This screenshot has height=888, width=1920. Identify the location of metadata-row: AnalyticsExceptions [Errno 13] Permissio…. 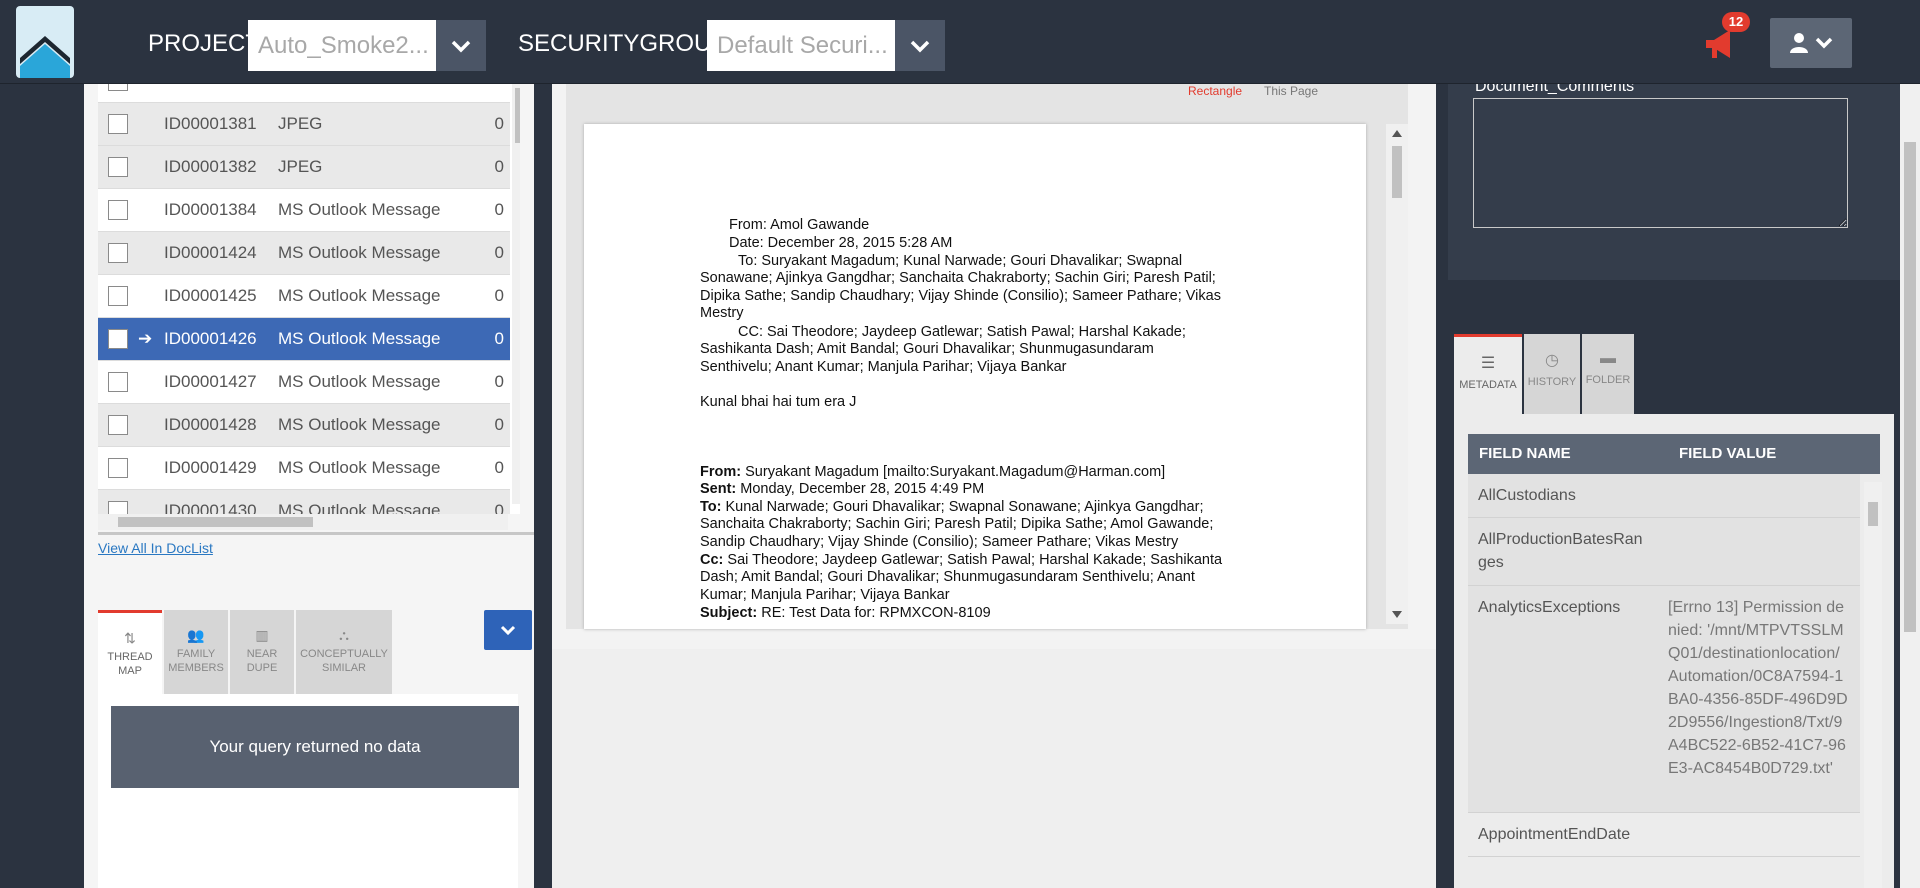
(1664, 699).